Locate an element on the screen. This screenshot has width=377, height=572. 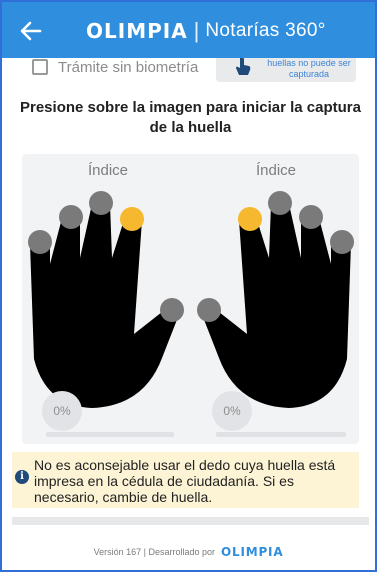
footer-version: Versión 167 | Desarrollado por is located at coordinates (154, 552).